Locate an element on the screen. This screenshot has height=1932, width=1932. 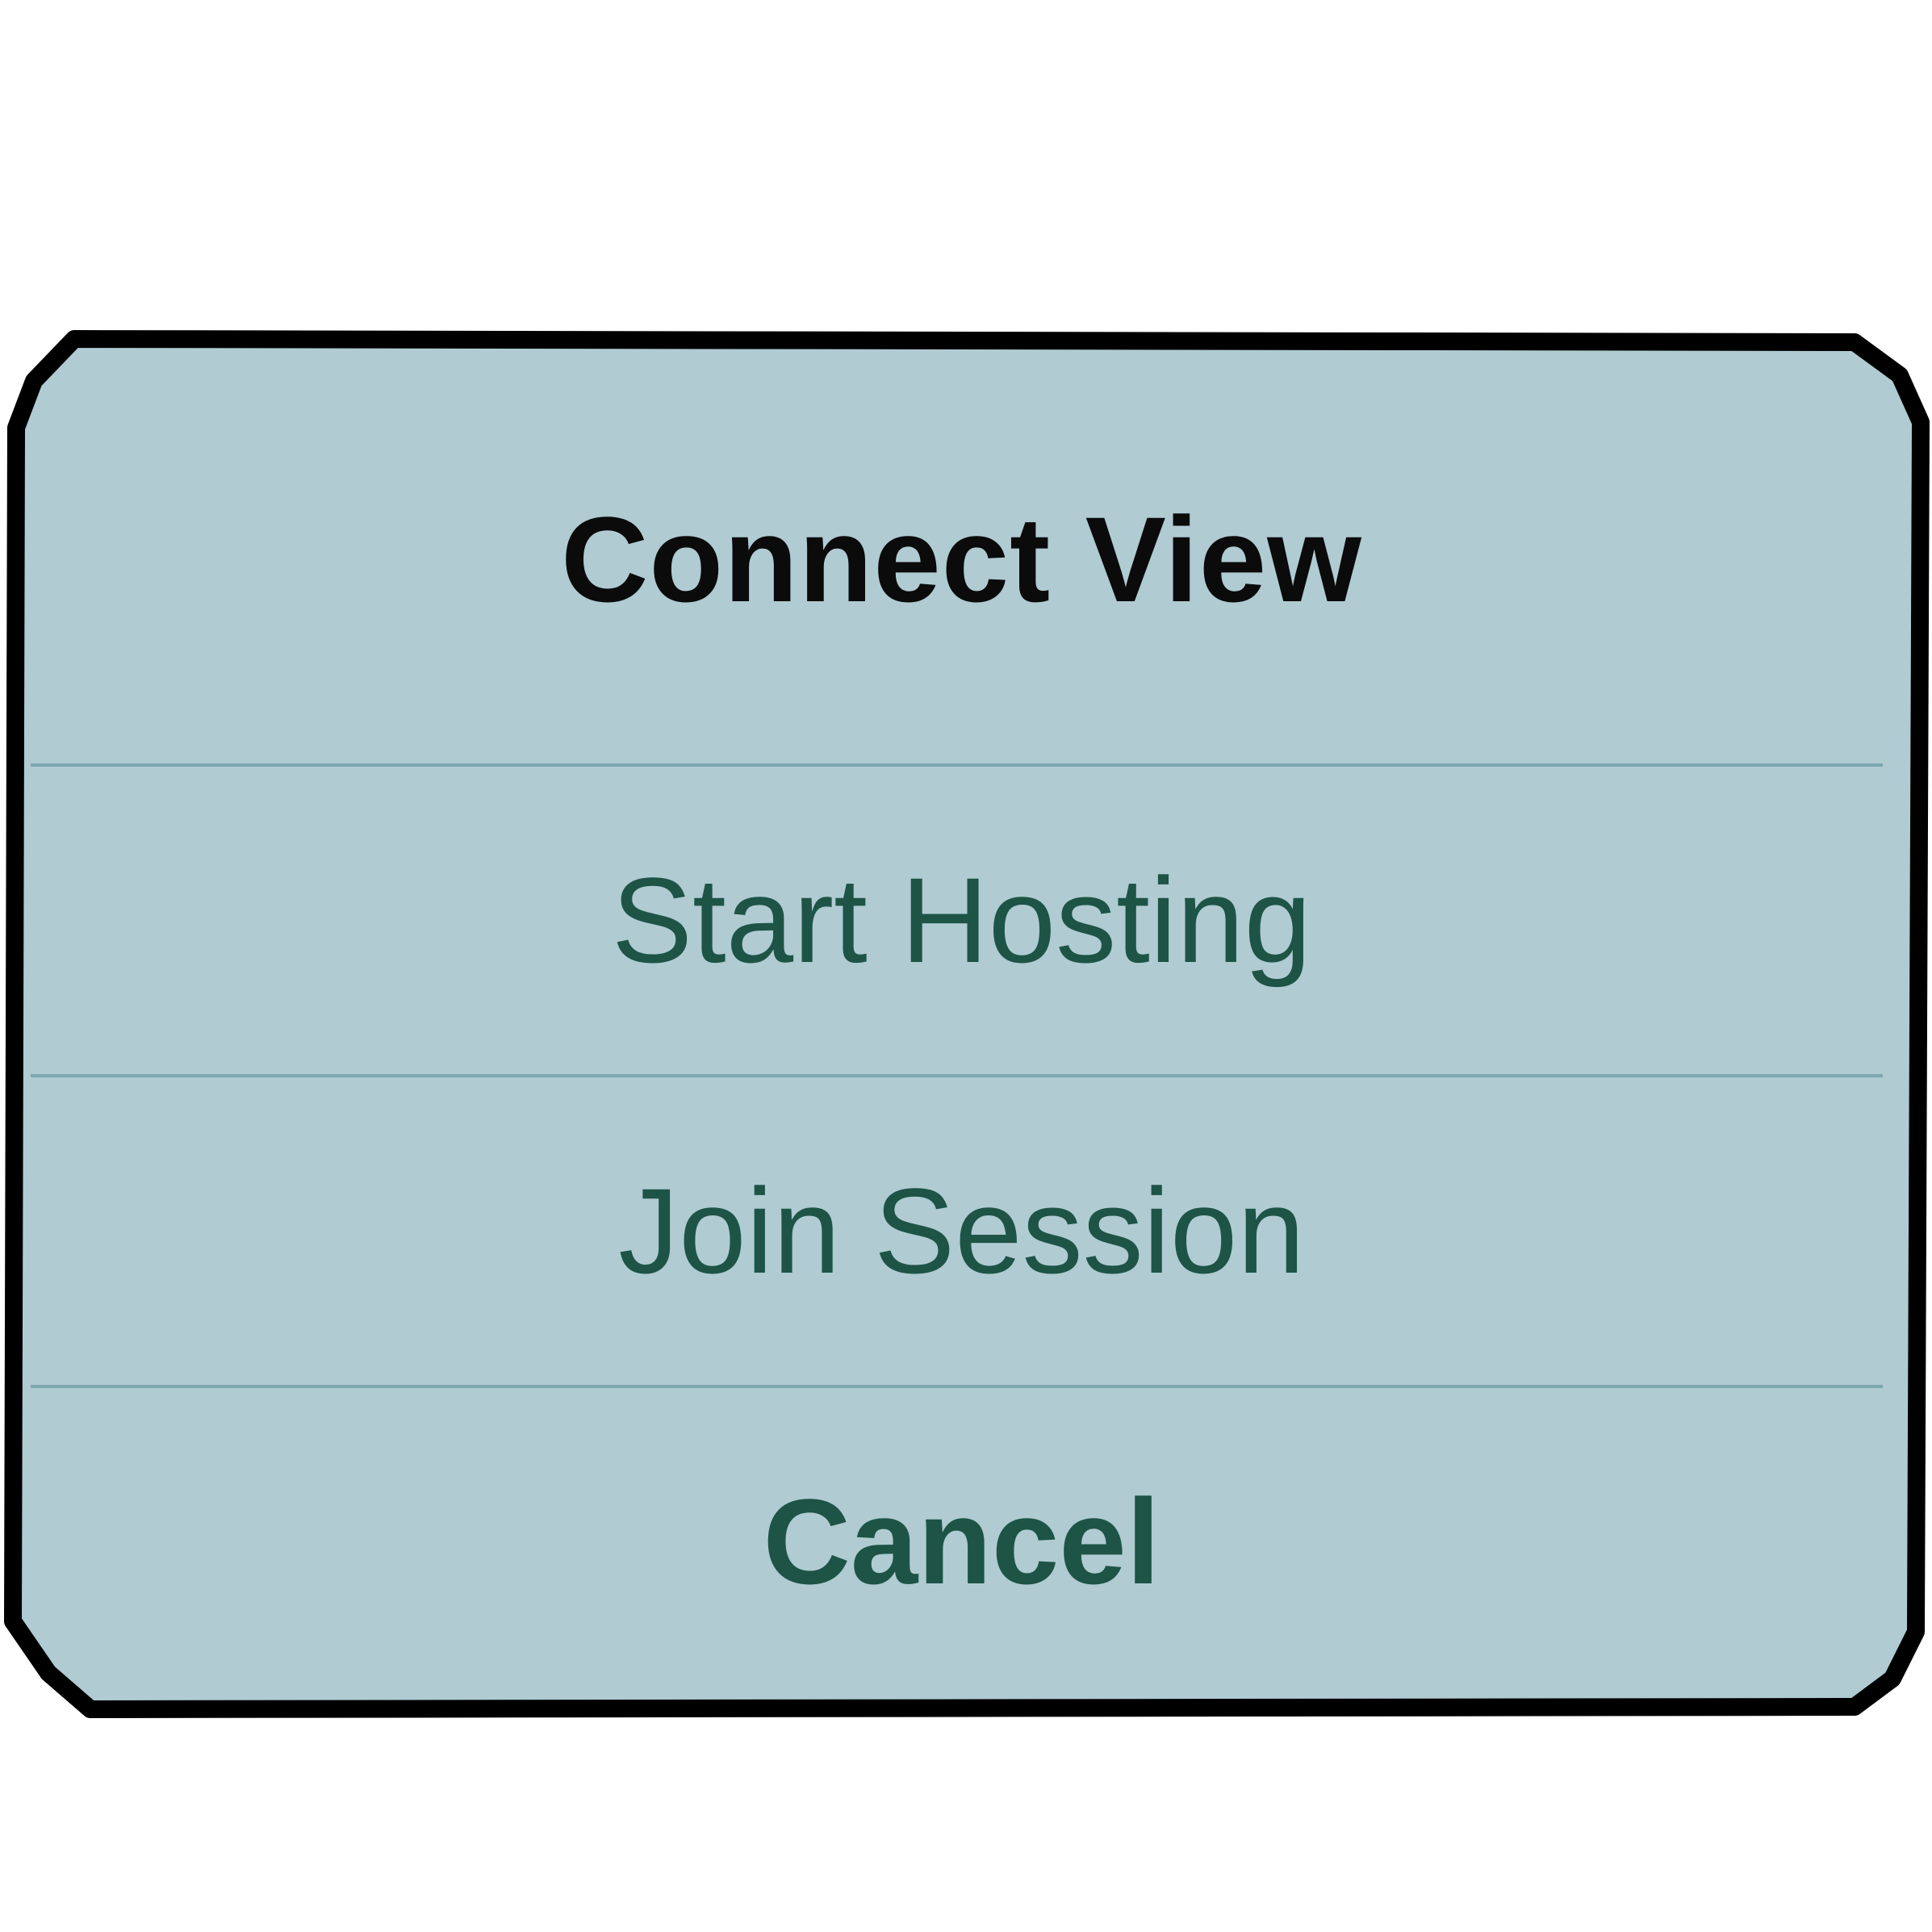
join-session-label: Join Session is located at coordinates (961, 1230).